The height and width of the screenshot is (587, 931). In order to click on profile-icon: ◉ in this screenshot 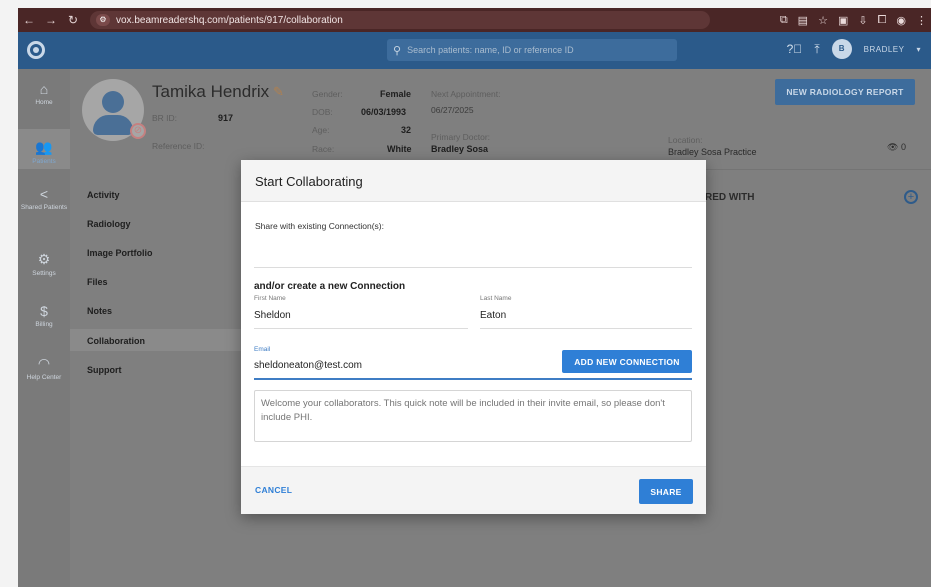, I will do `click(901, 20)`.